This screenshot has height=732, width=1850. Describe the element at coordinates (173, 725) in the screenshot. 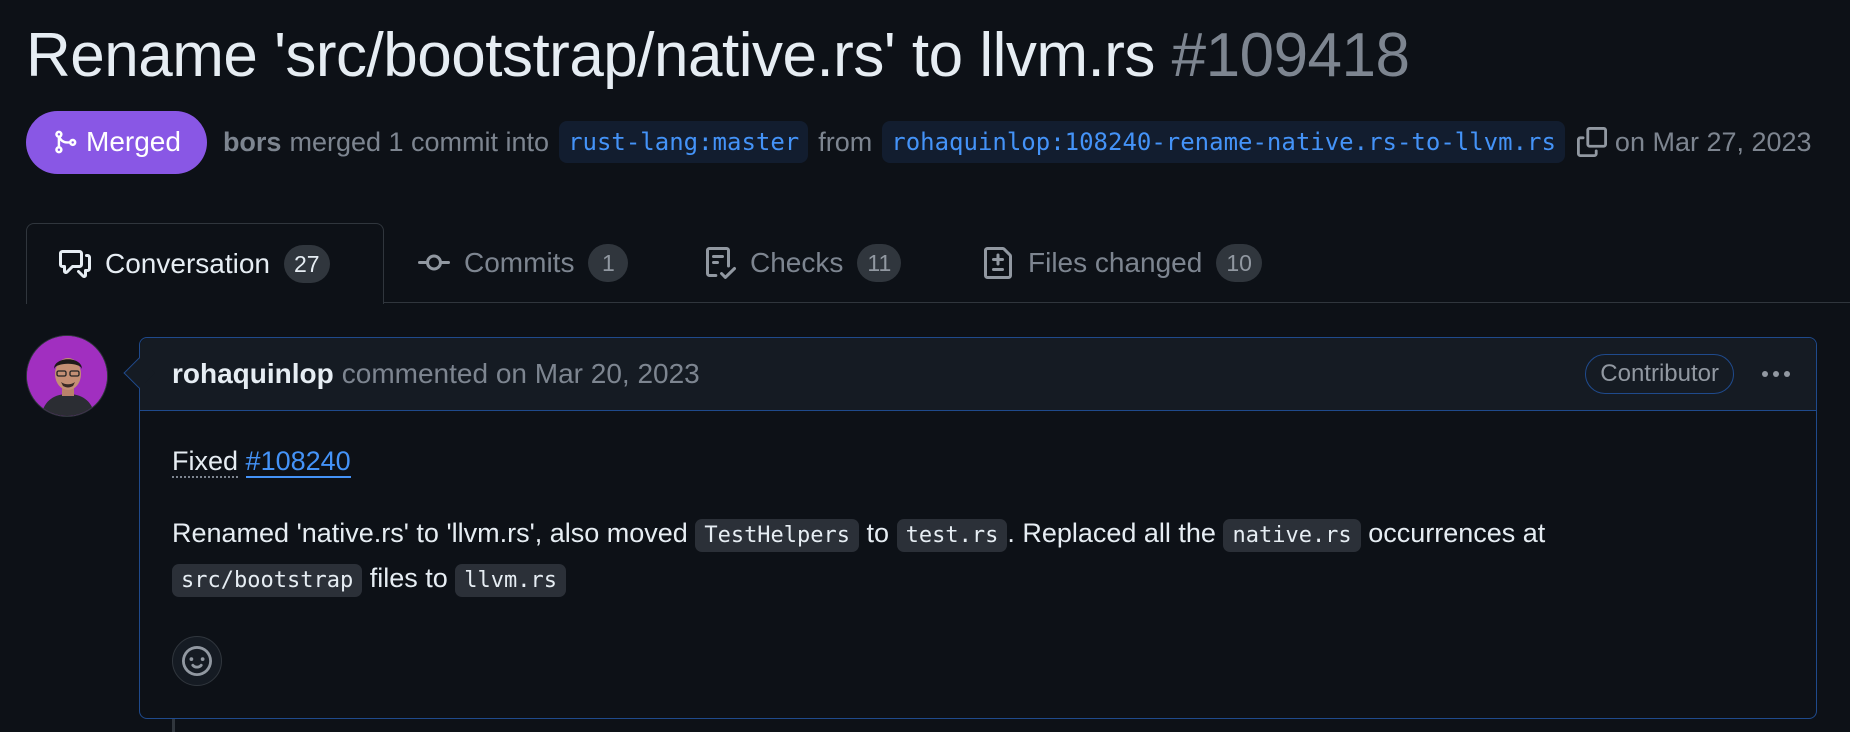

I see `timeline-line` at that location.